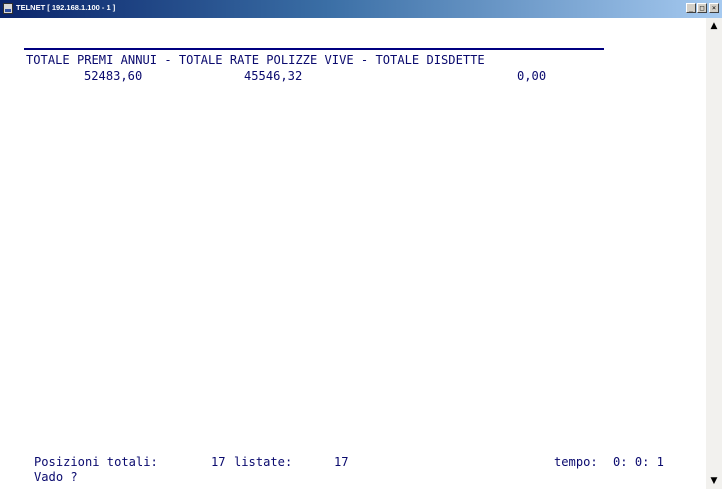  I want to click on tempo-label: tempo:, so click(576, 462).